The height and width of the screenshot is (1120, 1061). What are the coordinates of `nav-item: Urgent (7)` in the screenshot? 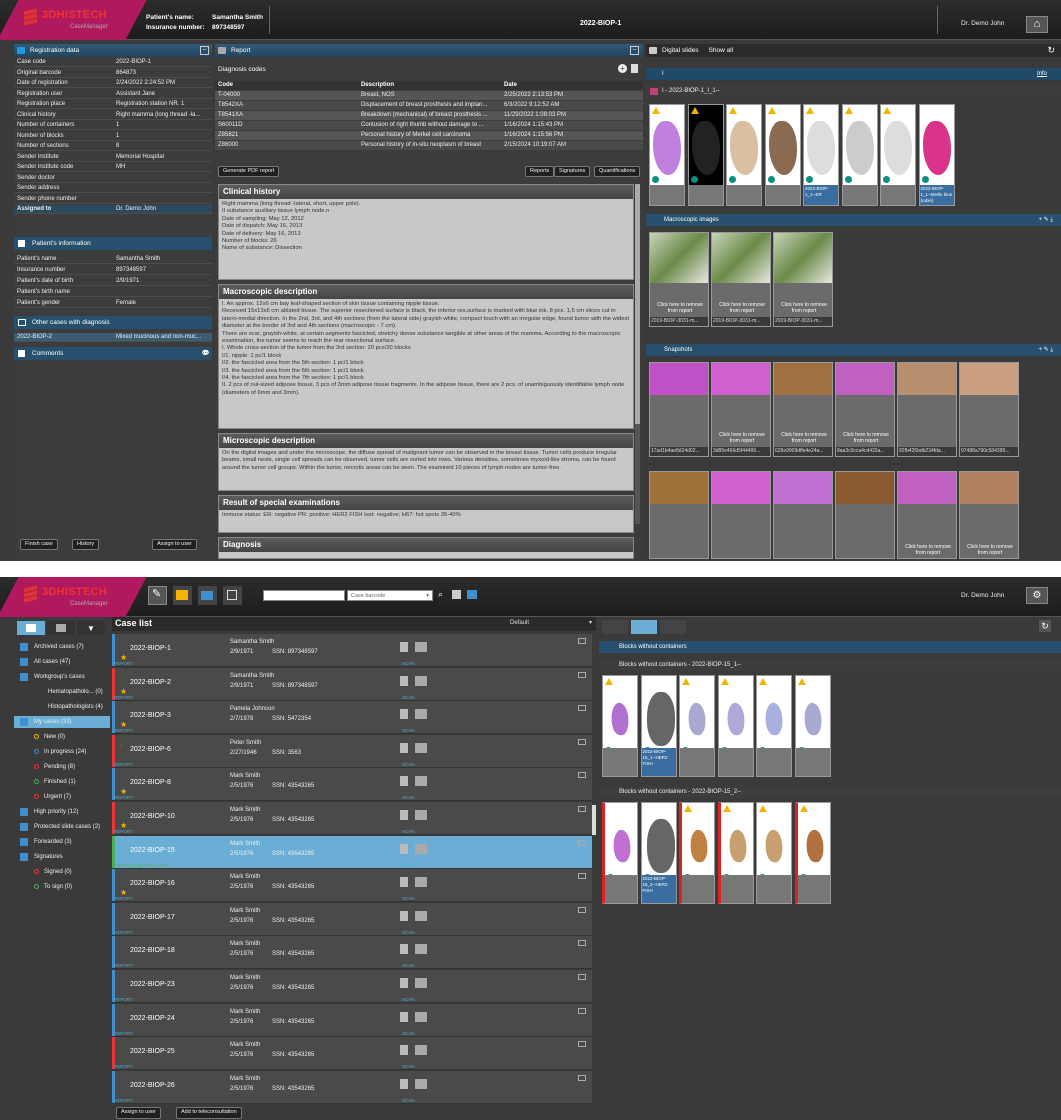 It's located at (62, 797).